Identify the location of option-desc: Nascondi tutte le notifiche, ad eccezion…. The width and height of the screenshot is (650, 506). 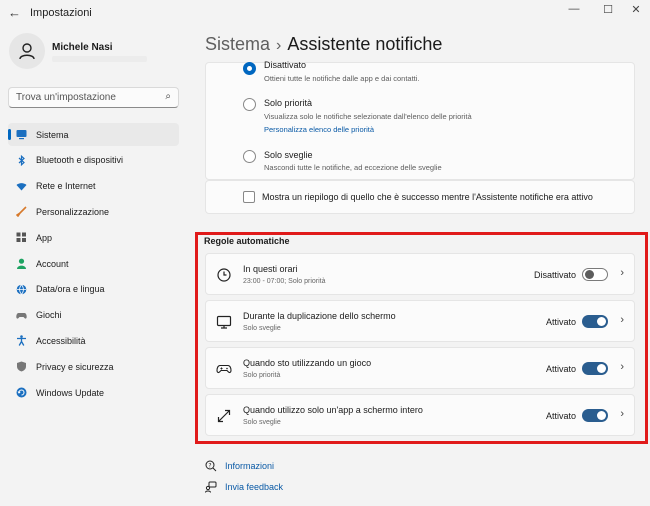
(353, 167).